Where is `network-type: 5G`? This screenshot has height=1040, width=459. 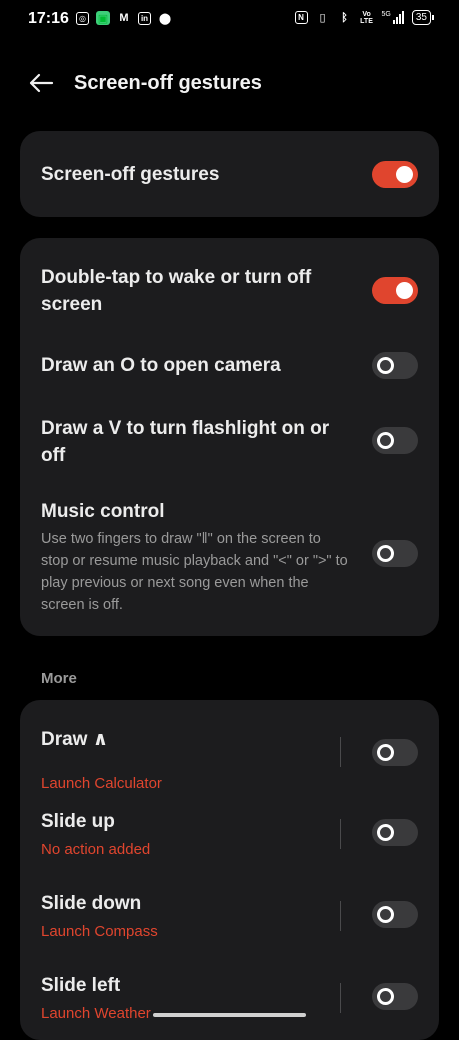
network-type: 5G is located at coordinates (386, 14).